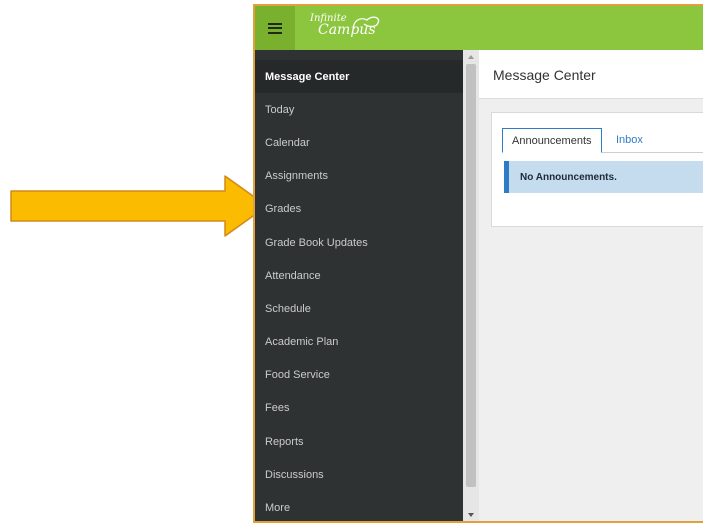  I want to click on sidebar-item-label: Attendance, so click(293, 275).